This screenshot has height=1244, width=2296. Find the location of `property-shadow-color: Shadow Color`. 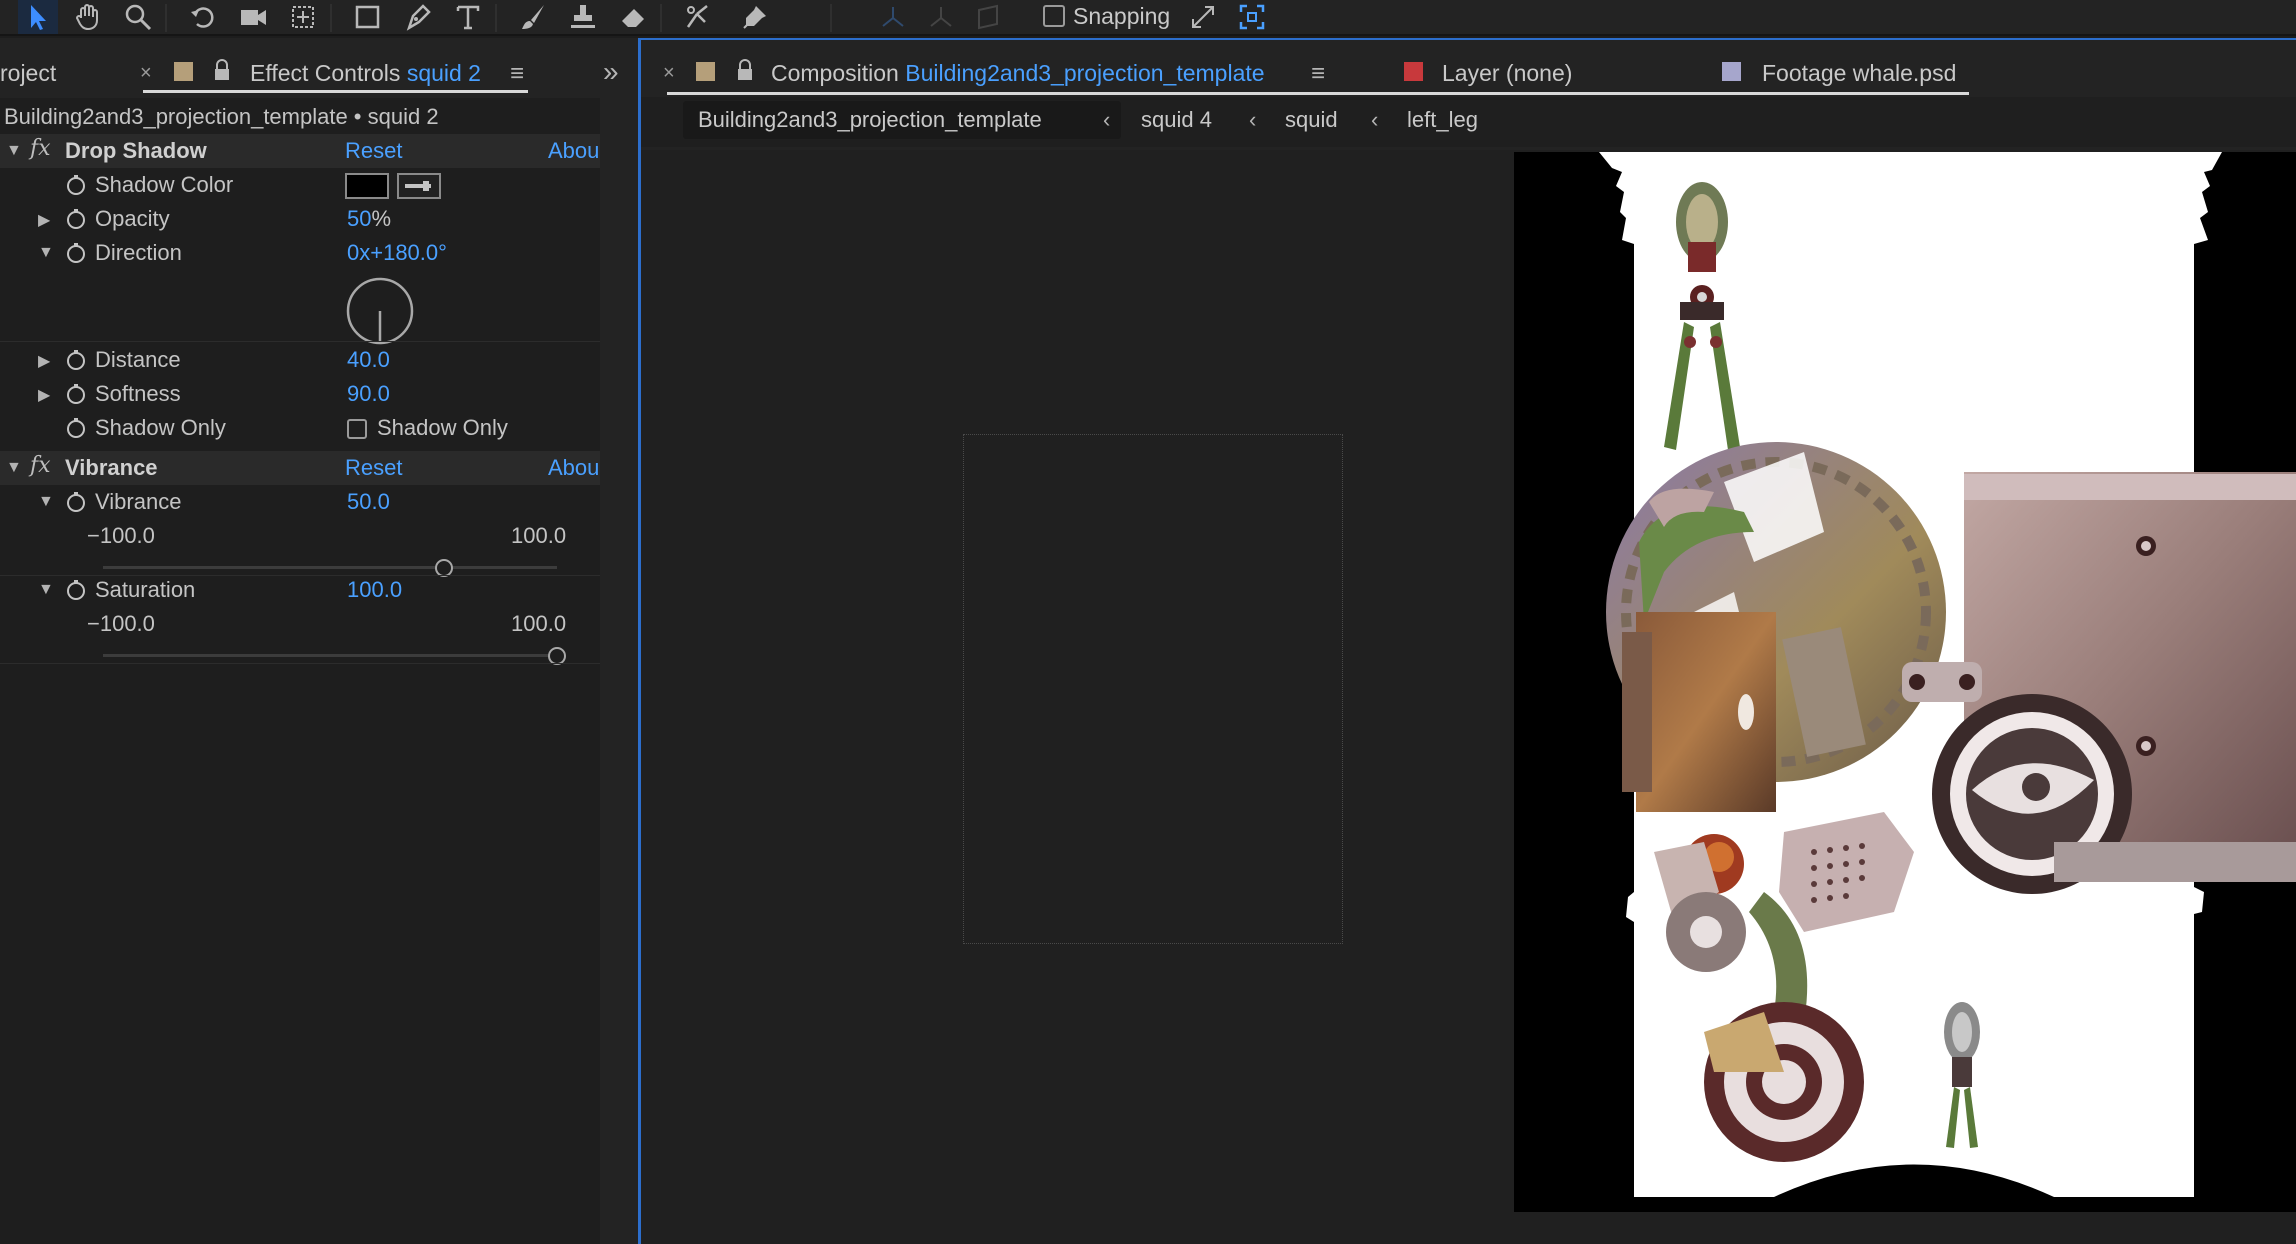

property-shadow-color: Shadow Color is located at coordinates (300, 185).